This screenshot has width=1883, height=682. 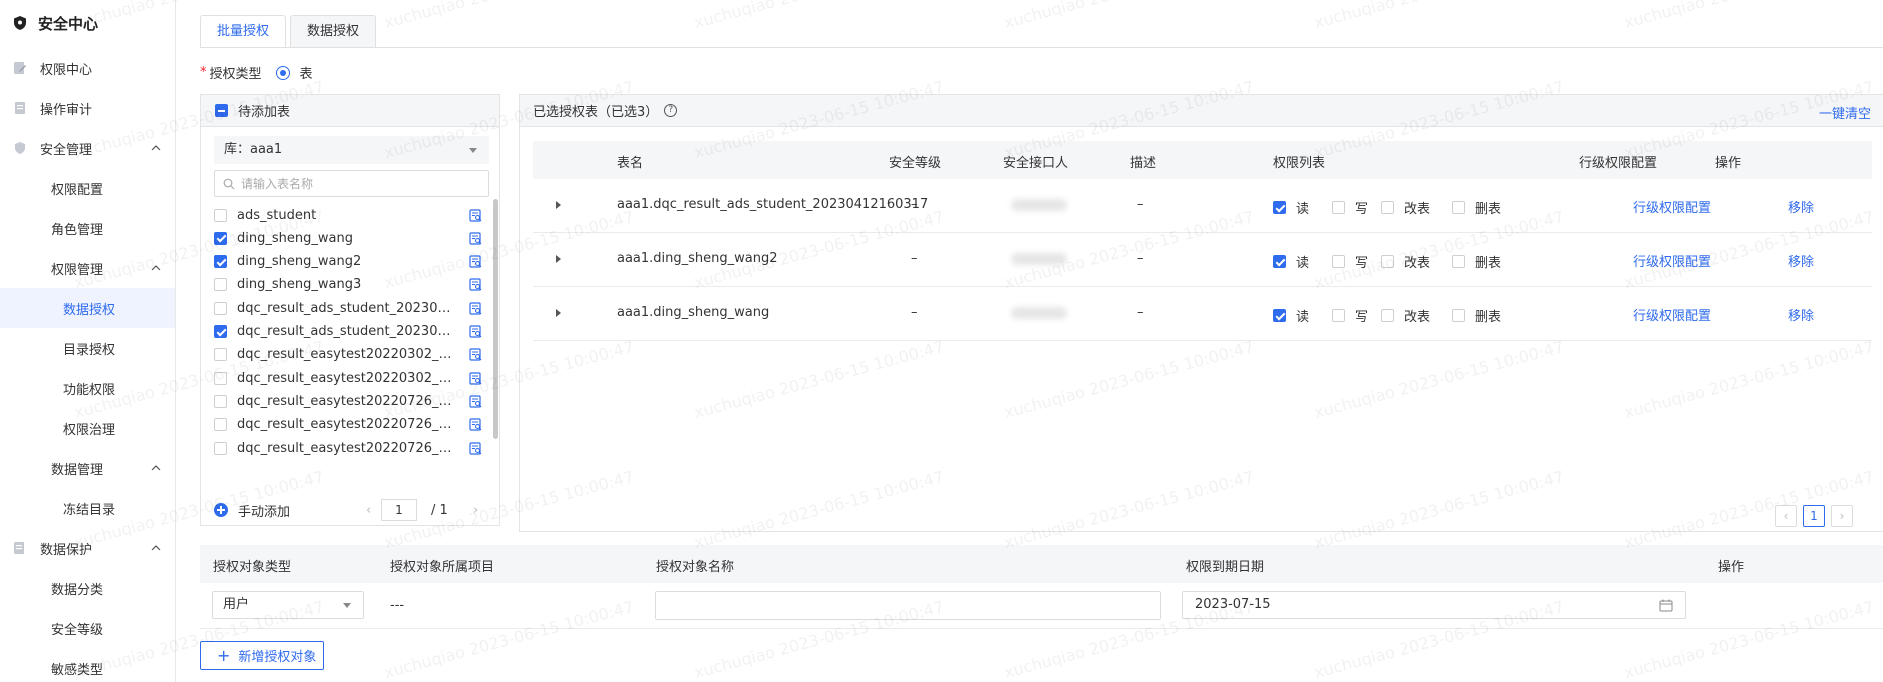 What do you see at coordinates (87, 268) in the screenshot?
I see `sidebar-item-permission-management: 权限管理` at bounding box center [87, 268].